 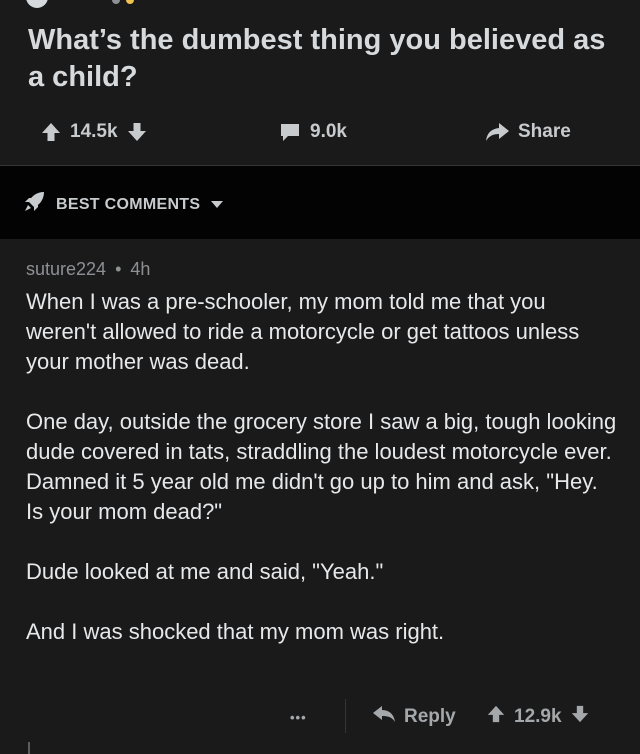 What do you see at coordinates (320, 4) in the screenshot?
I see `header-remnant` at bounding box center [320, 4].